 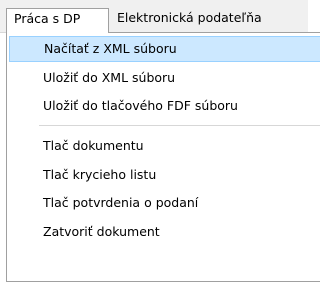 What do you see at coordinates (57, 20) in the screenshot?
I see `menu-praca-s-dp: Práca s DP` at bounding box center [57, 20].